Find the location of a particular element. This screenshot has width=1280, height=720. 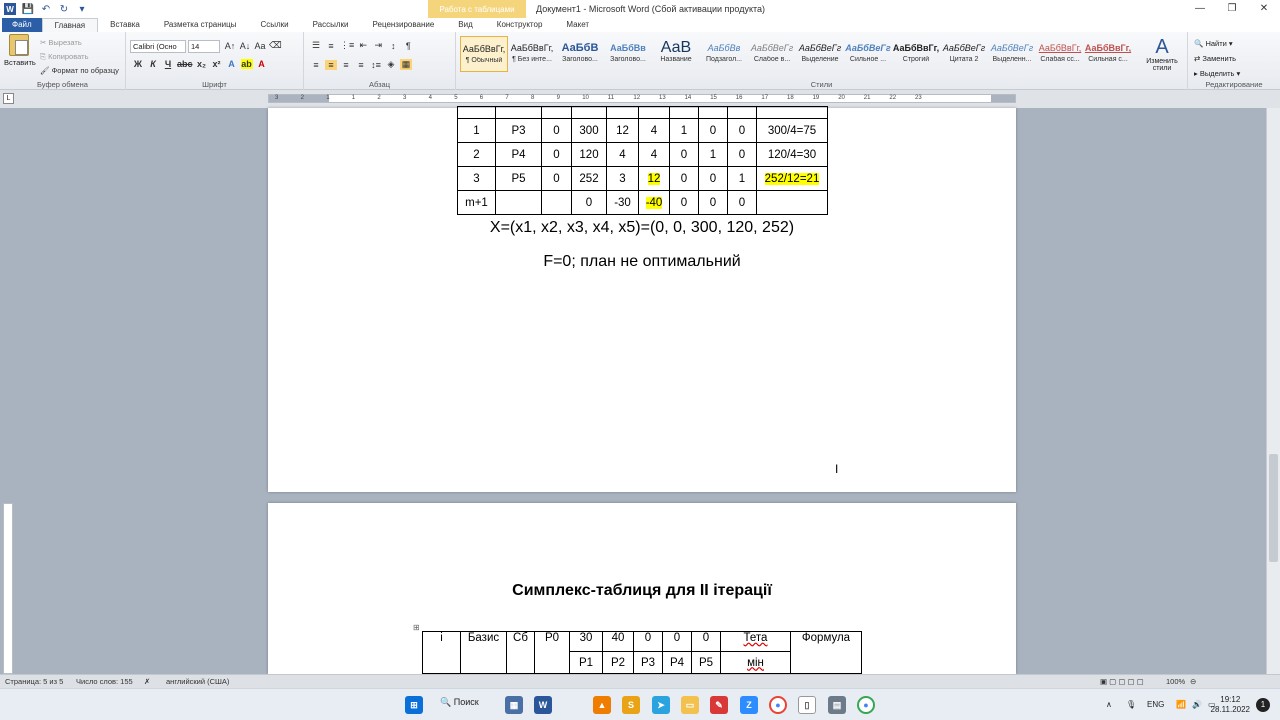

close-button: ✕ is located at coordinates (1264, 9).